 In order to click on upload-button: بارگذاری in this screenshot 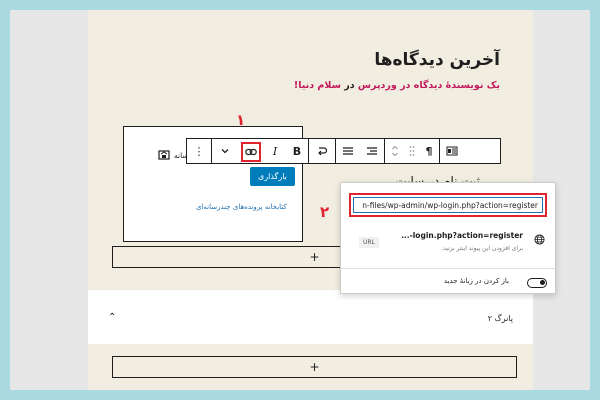, I will do `click(272, 176)`.